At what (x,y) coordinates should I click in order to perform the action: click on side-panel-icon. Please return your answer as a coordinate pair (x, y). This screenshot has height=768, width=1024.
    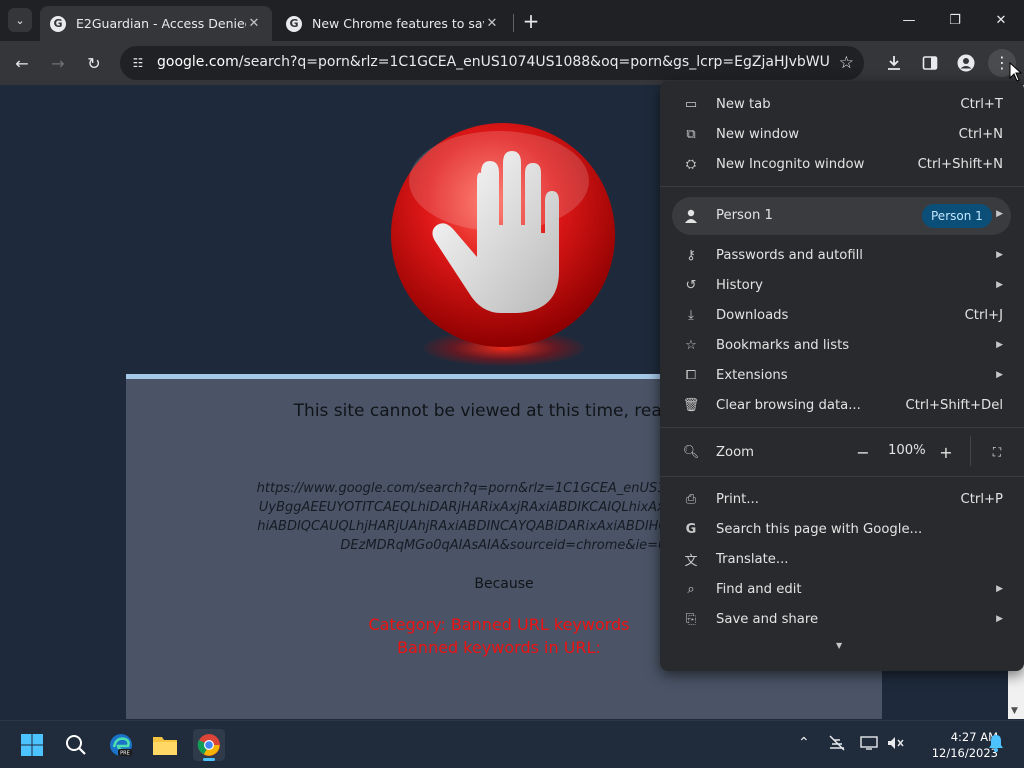
    Looking at the image, I should click on (930, 63).